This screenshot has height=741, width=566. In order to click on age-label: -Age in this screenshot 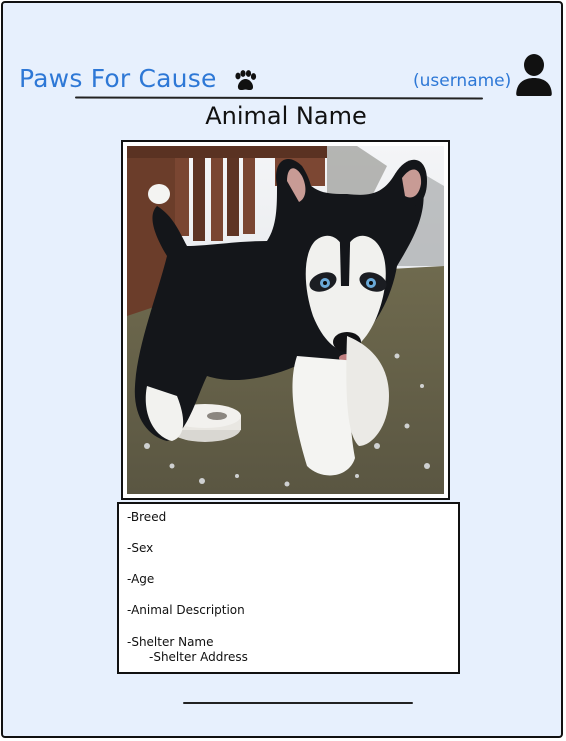, I will do `click(141, 579)`.